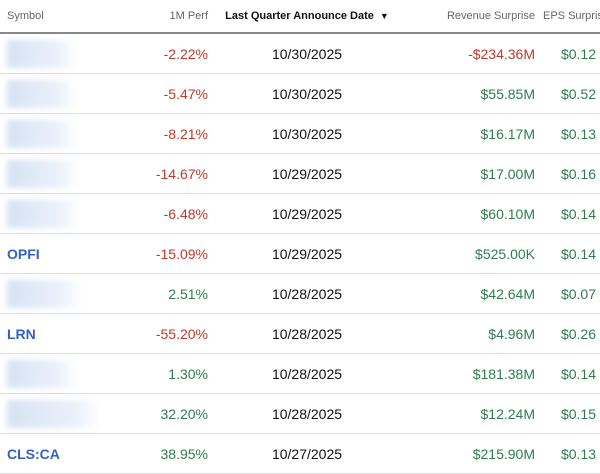 Image resolution: width=600 pixels, height=474 pixels. What do you see at coordinates (161, 413) in the screenshot?
I see `perf-cell: 32.20%` at bounding box center [161, 413].